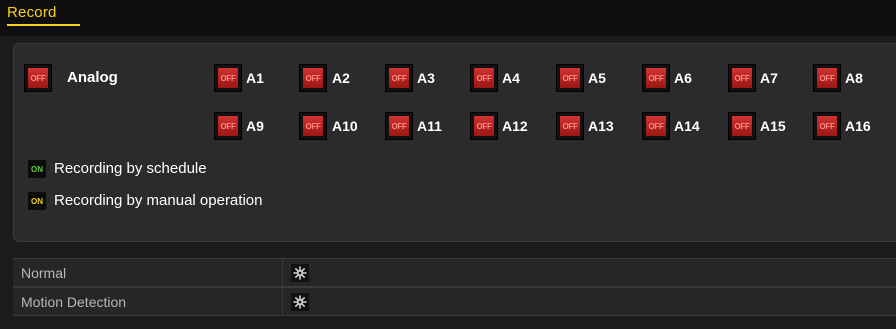 This screenshot has width=896, height=329. I want to click on channel-toggle-a4: OFF, so click(484, 78).